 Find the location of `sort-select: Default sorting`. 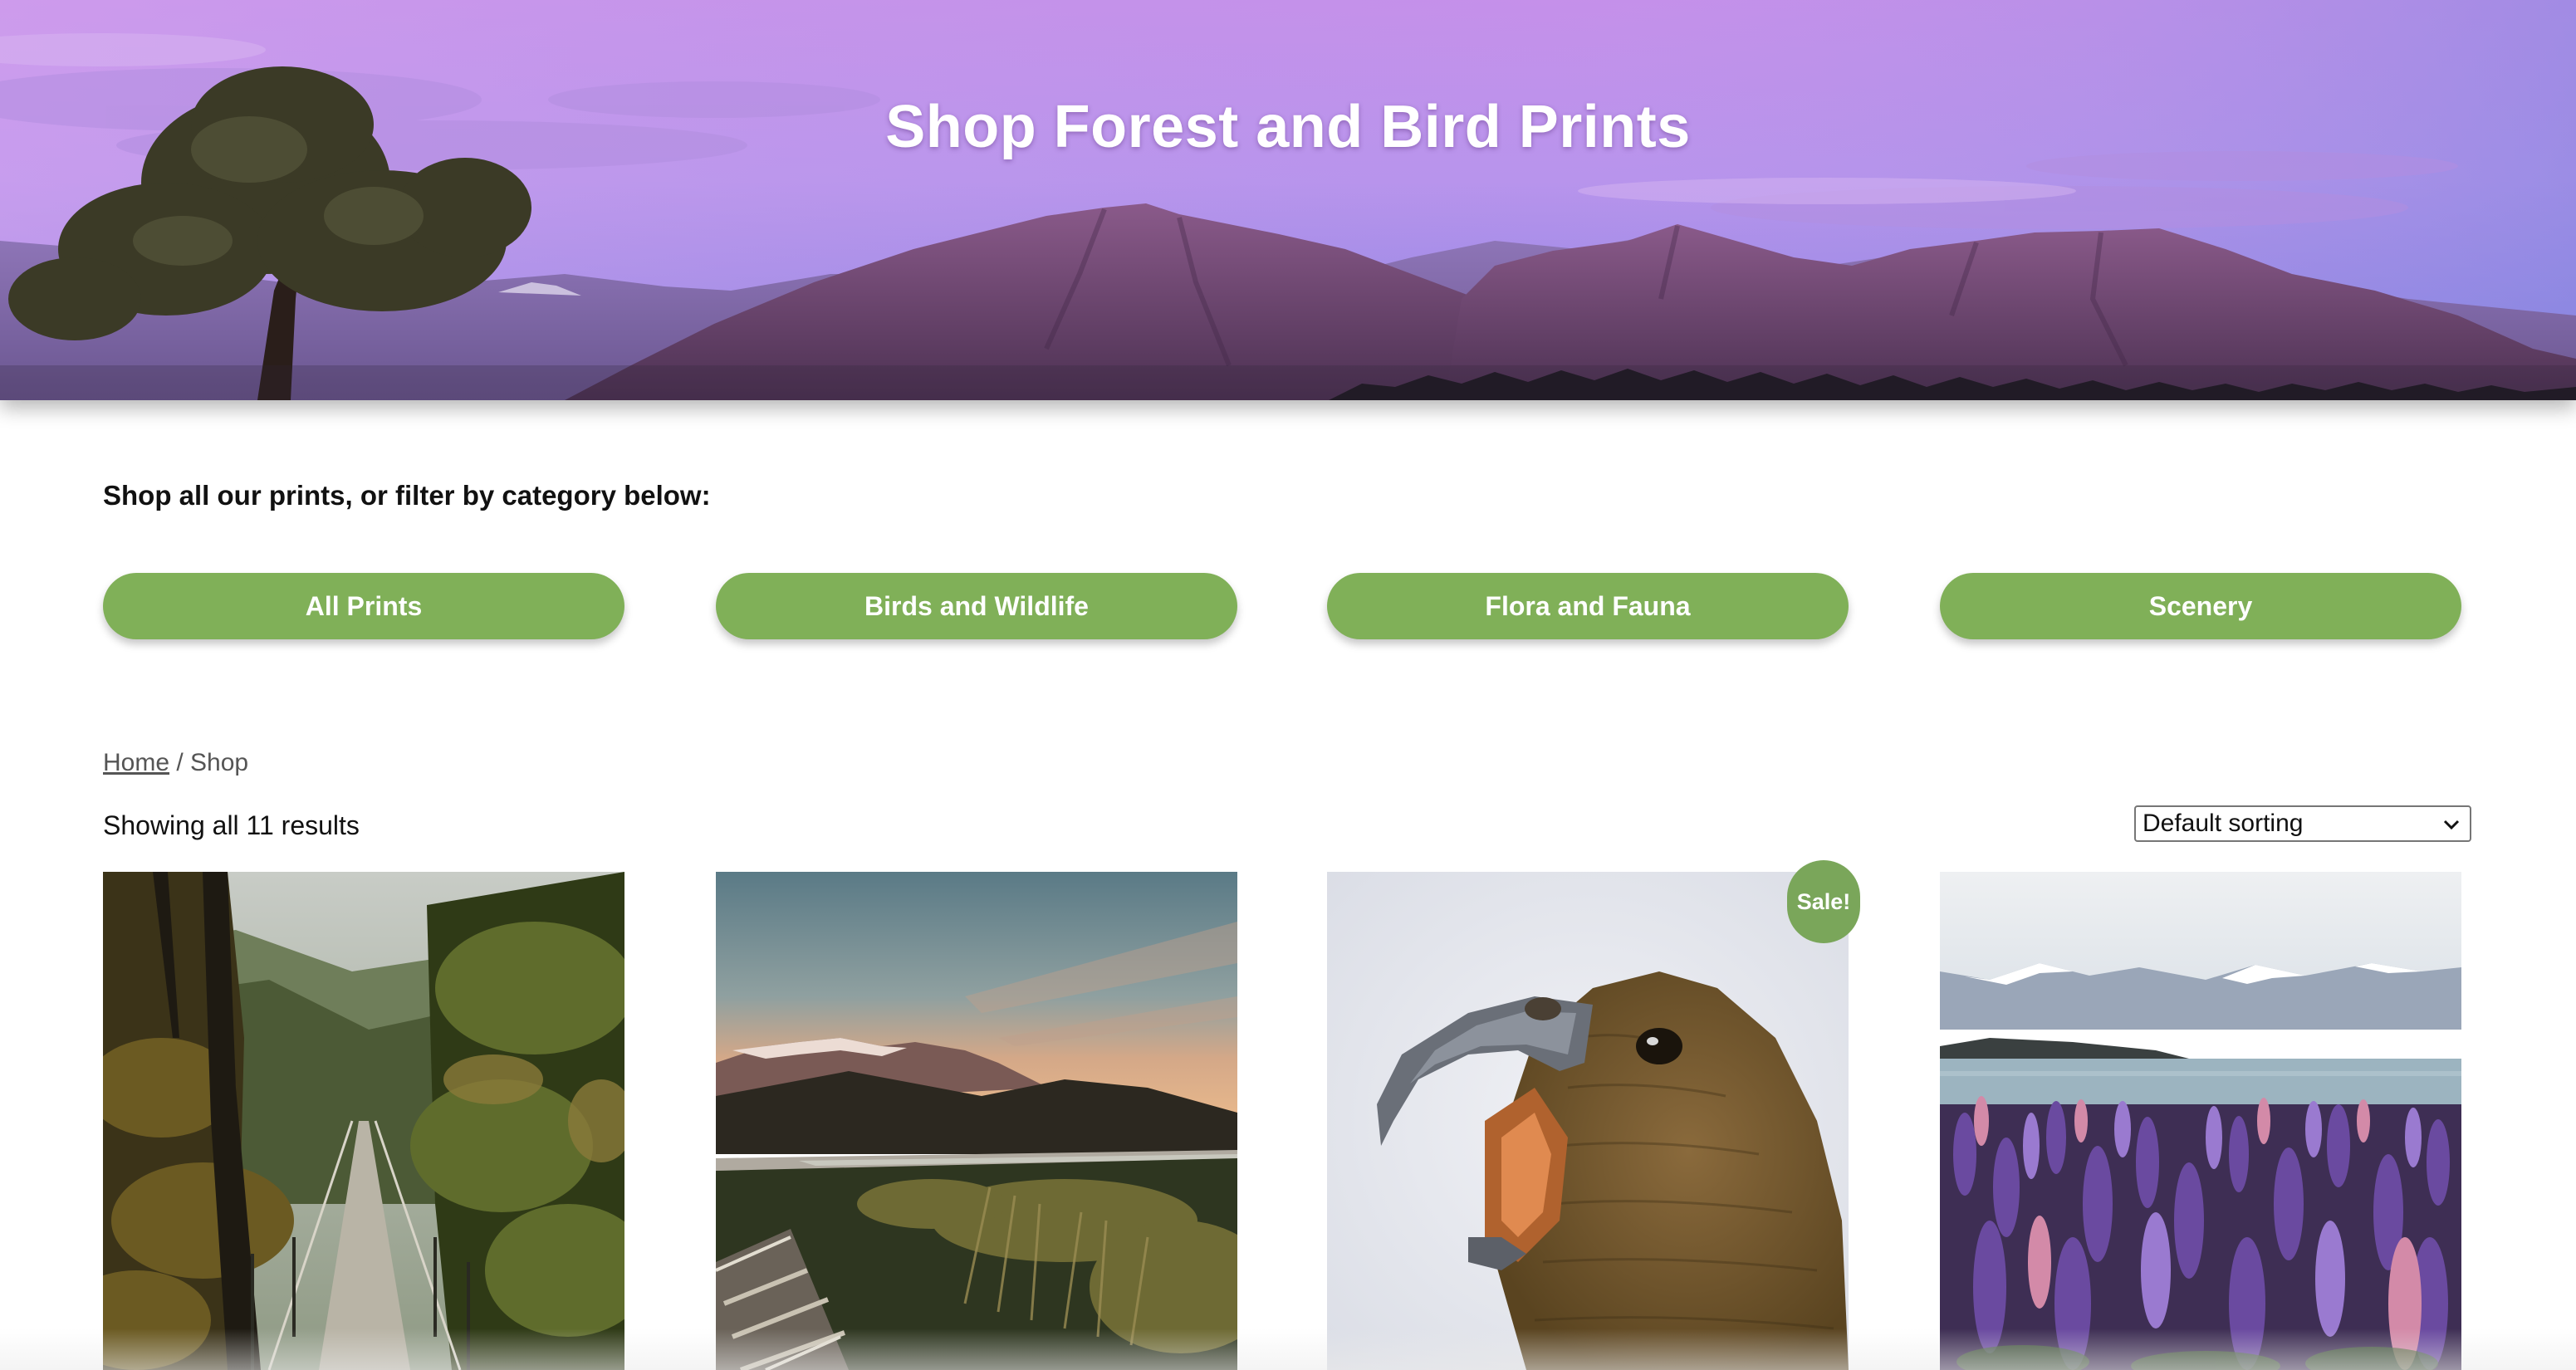

sort-select: Default sorting is located at coordinates (2303, 823).